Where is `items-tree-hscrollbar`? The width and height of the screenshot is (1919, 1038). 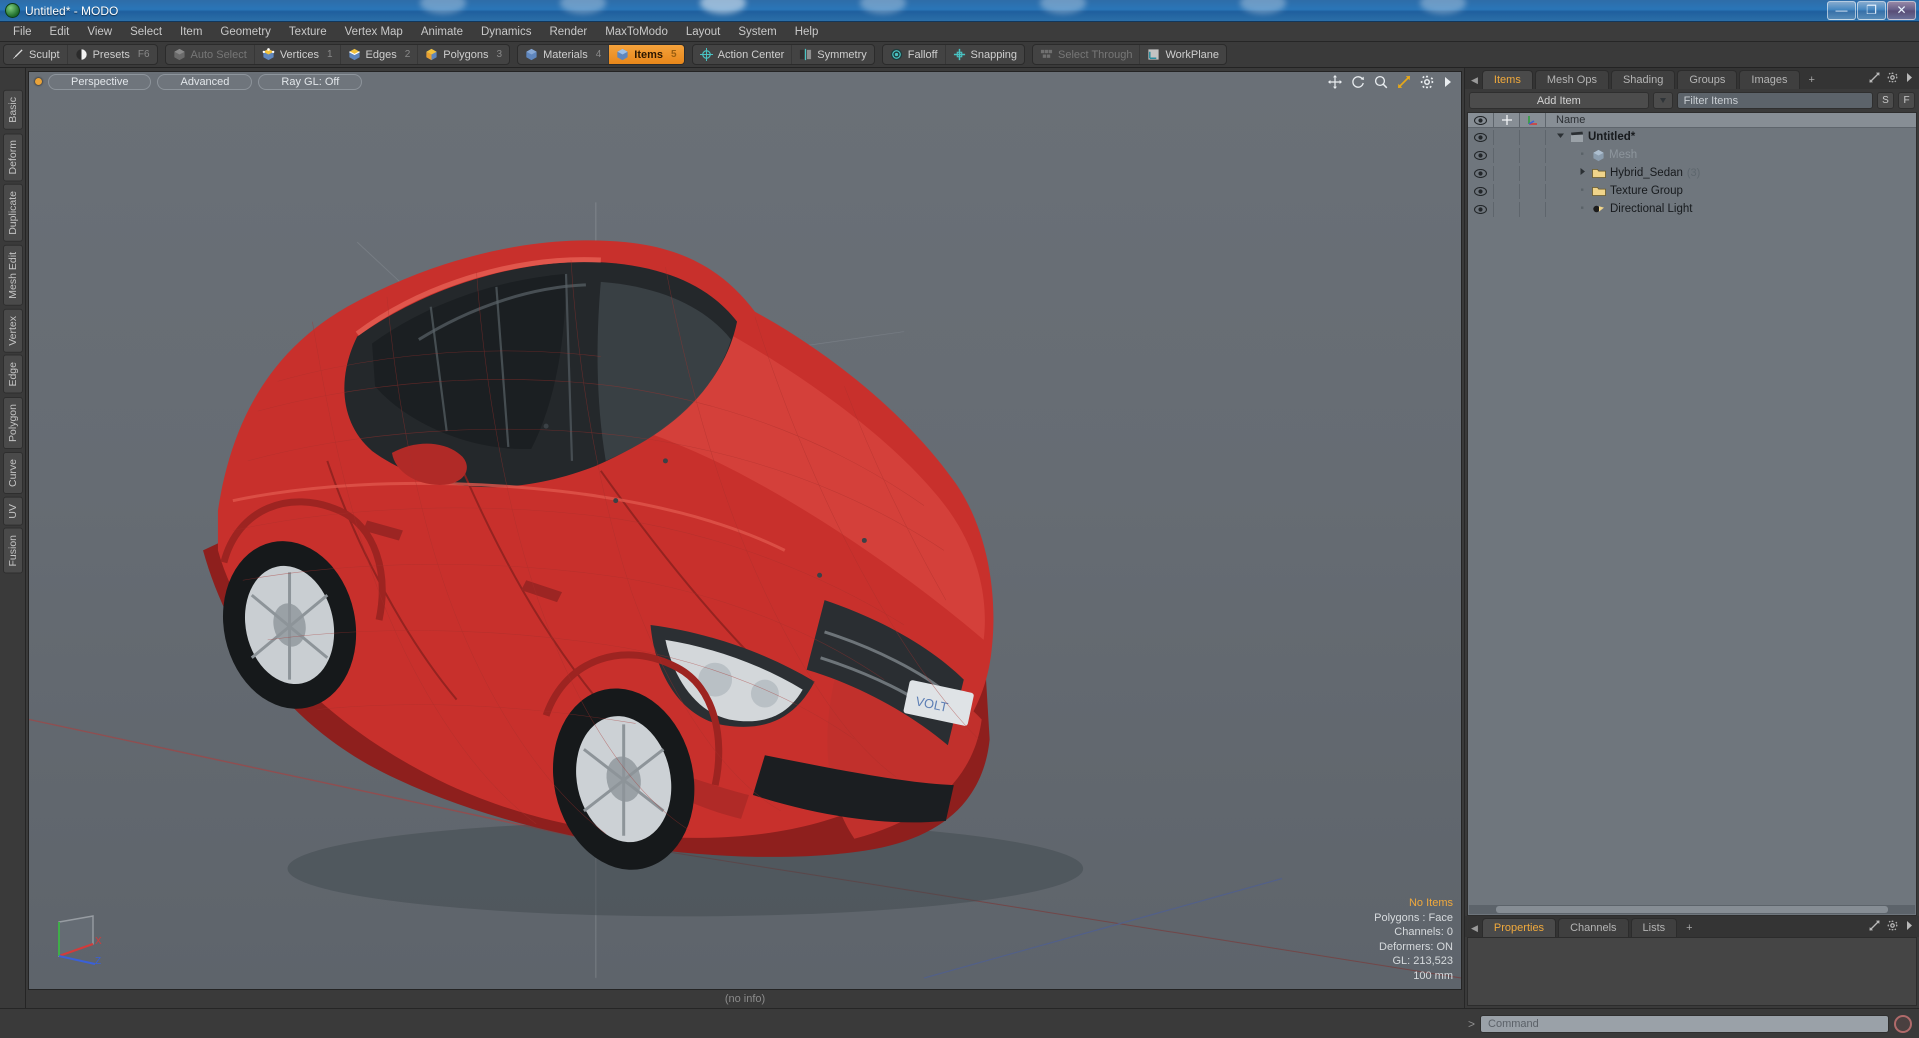 items-tree-hscrollbar is located at coordinates (1692, 909).